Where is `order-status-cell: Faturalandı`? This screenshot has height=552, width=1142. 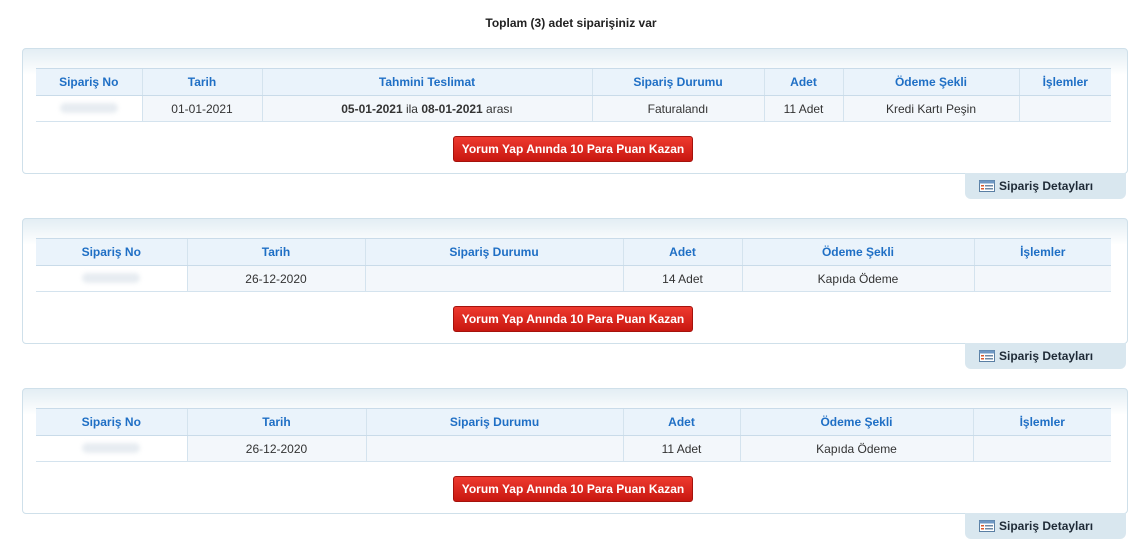
order-status-cell: Faturalandı is located at coordinates (677, 108).